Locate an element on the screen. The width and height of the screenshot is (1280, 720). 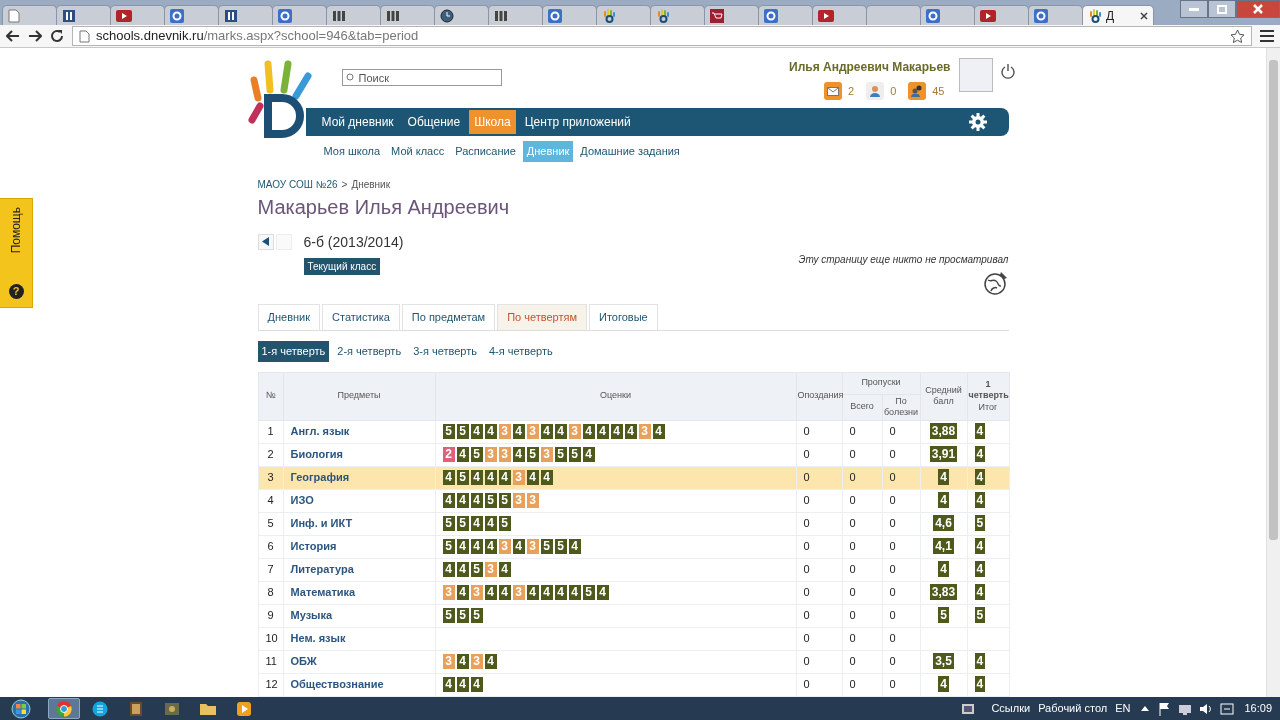
address-bar: schools.dnevnik.ru/marks.aspx?school=946&tab=period is located at coordinates (662, 36).